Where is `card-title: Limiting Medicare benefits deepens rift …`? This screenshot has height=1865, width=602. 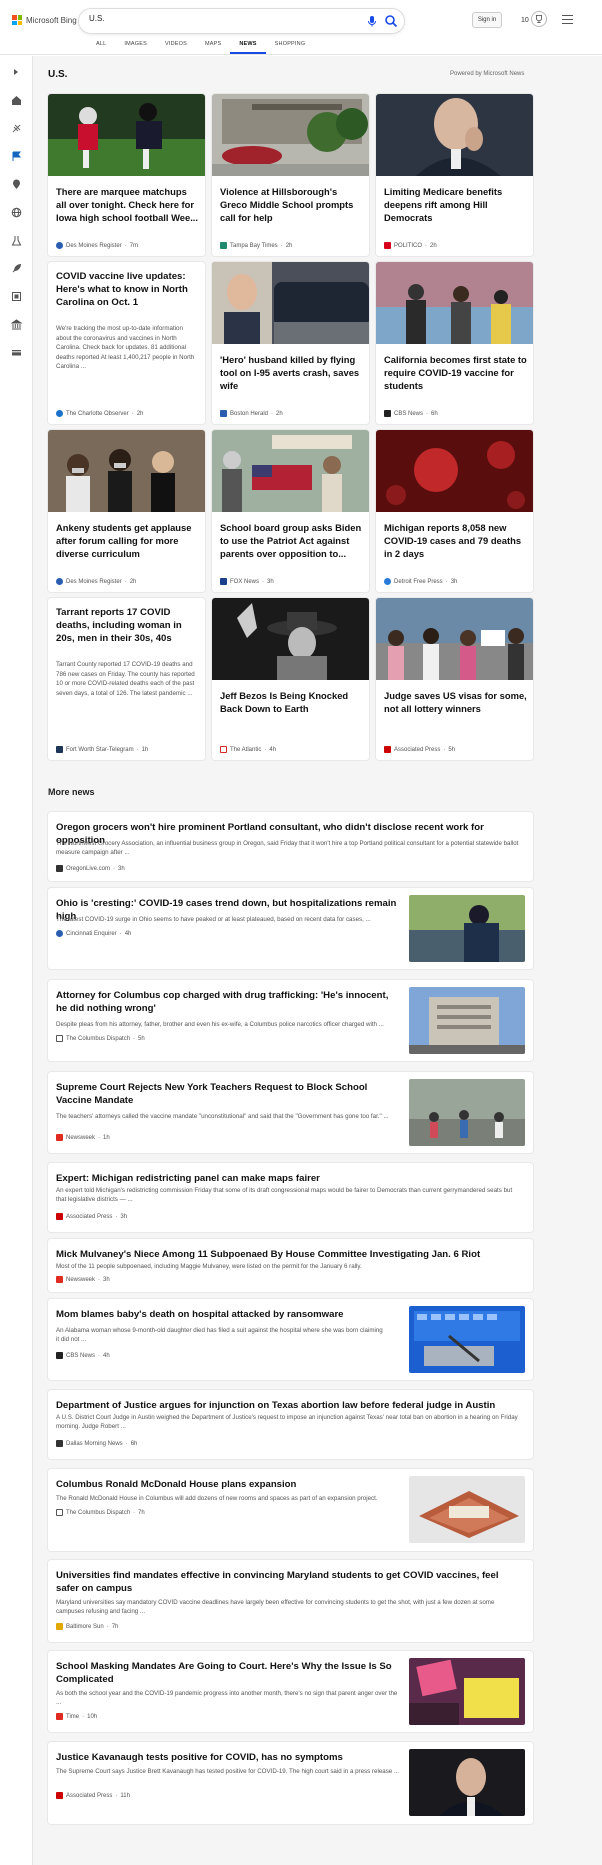 card-title: Limiting Medicare benefits deepens rift … is located at coordinates (455, 204).